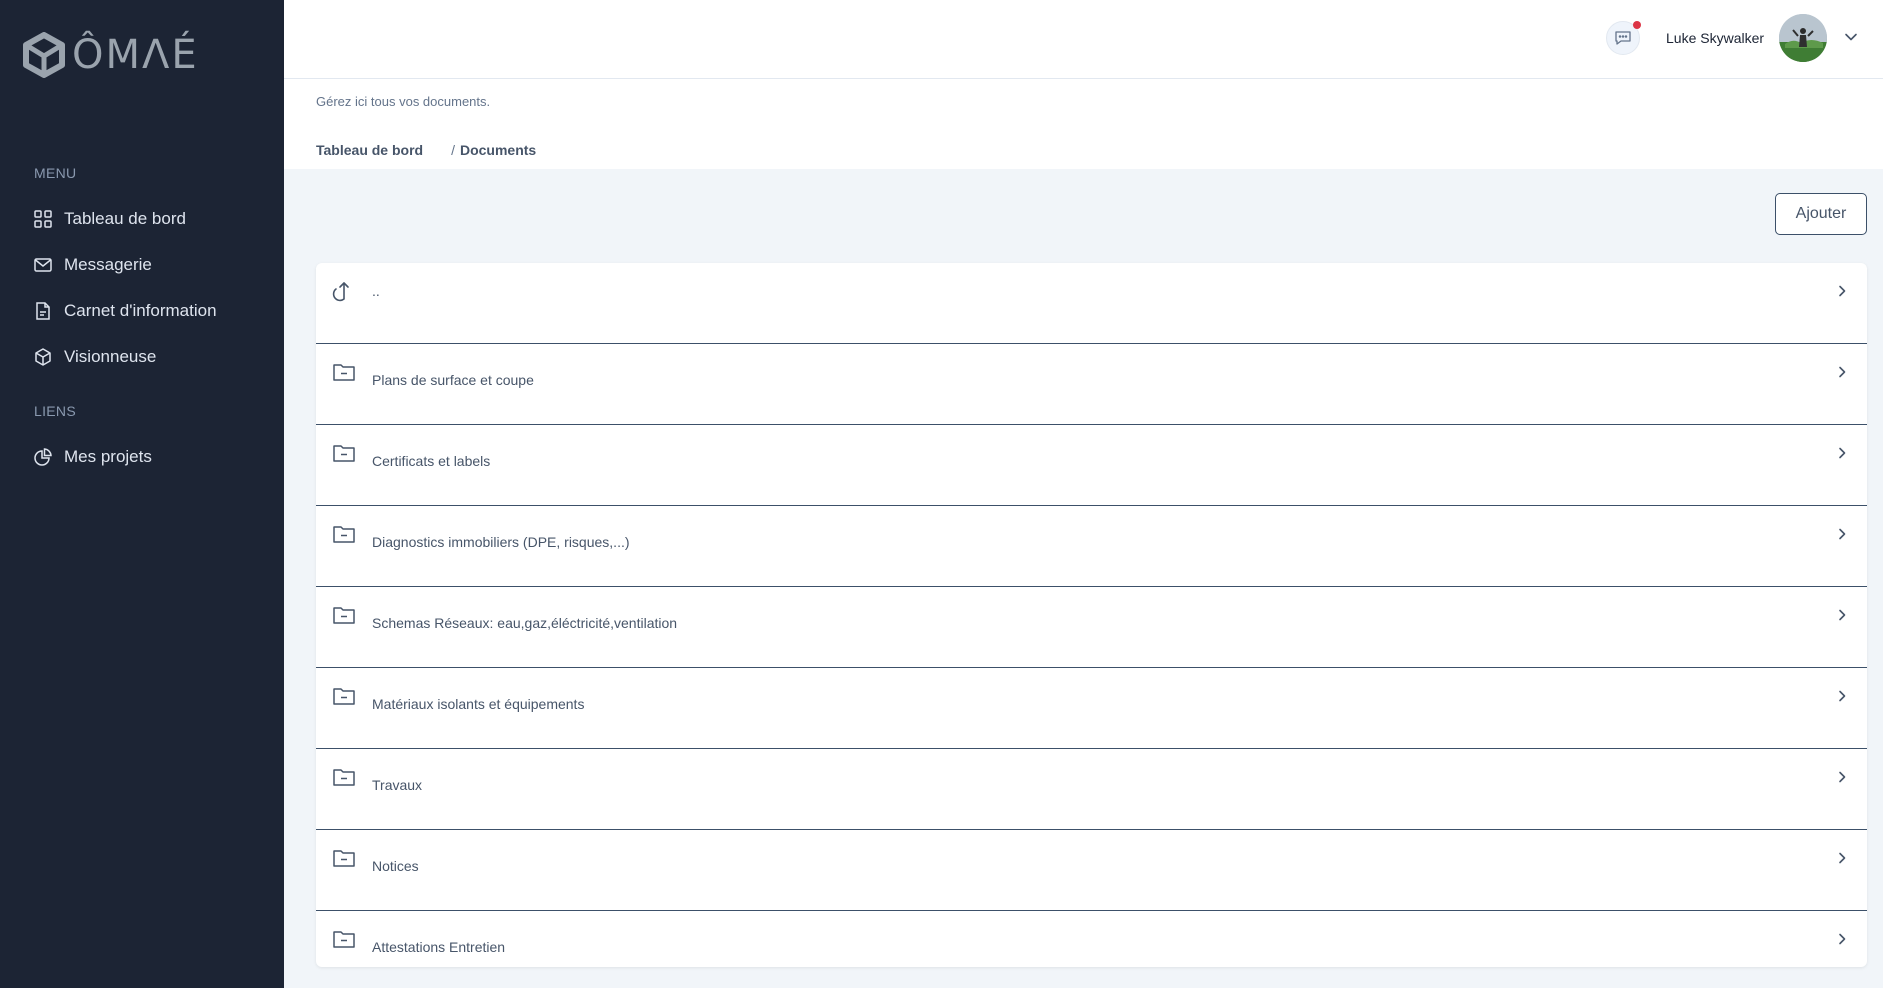 The height and width of the screenshot is (988, 1883). What do you see at coordinates (478, 704) in the screenshot?
I see `folder-label: Matériaux isolants et équipements` at bounding box center [478, 704].